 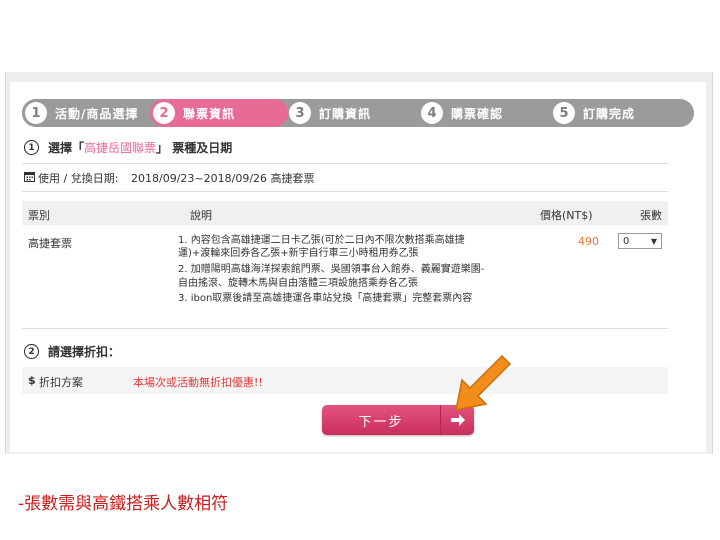 What do you see at coordinates (483, 382) in the screenshot?
I see `orange-arrow-icon` at bounding box center [483, 382].